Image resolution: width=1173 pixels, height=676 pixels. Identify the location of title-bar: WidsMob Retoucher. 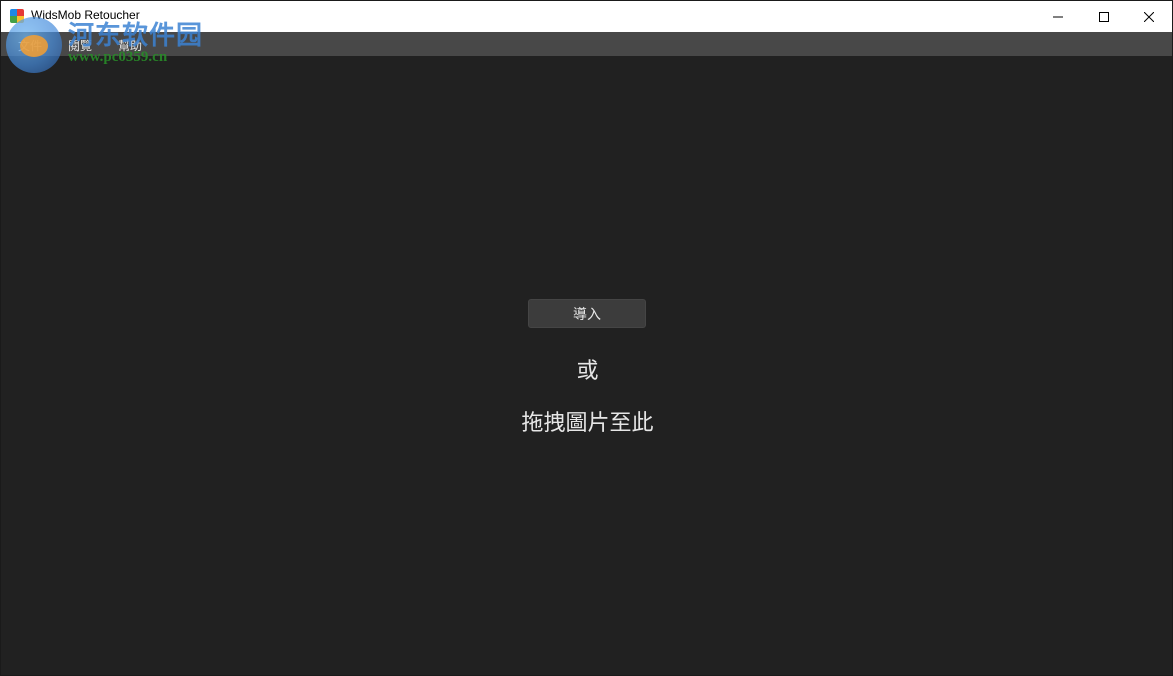
(586, 16).